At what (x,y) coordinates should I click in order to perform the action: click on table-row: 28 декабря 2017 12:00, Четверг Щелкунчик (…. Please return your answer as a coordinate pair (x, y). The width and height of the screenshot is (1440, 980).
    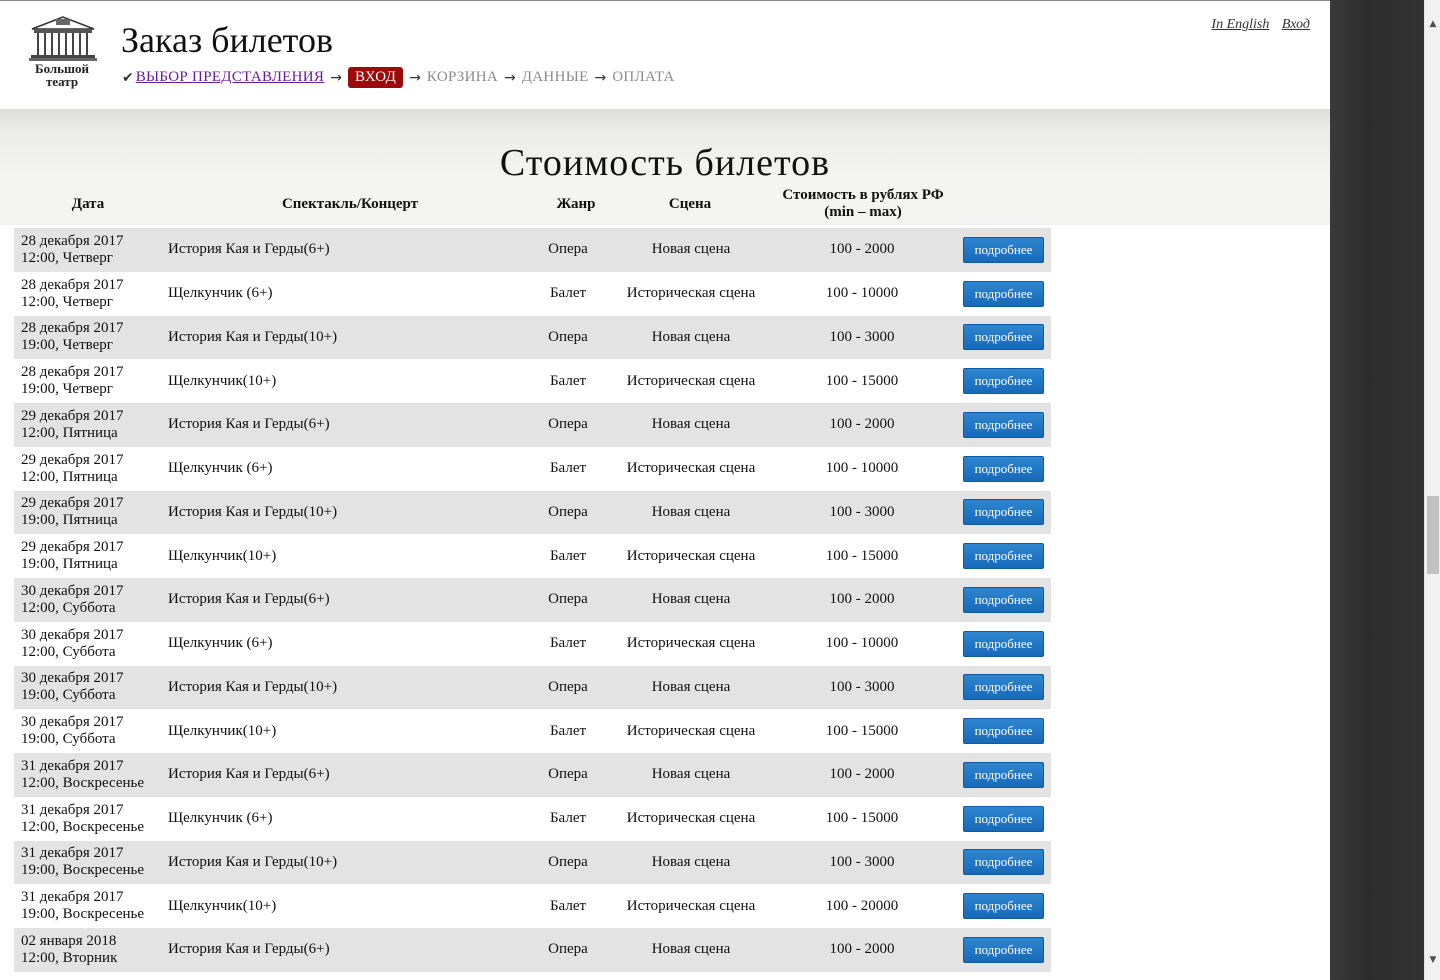
    Looking at the image, I should click on (532, 293).